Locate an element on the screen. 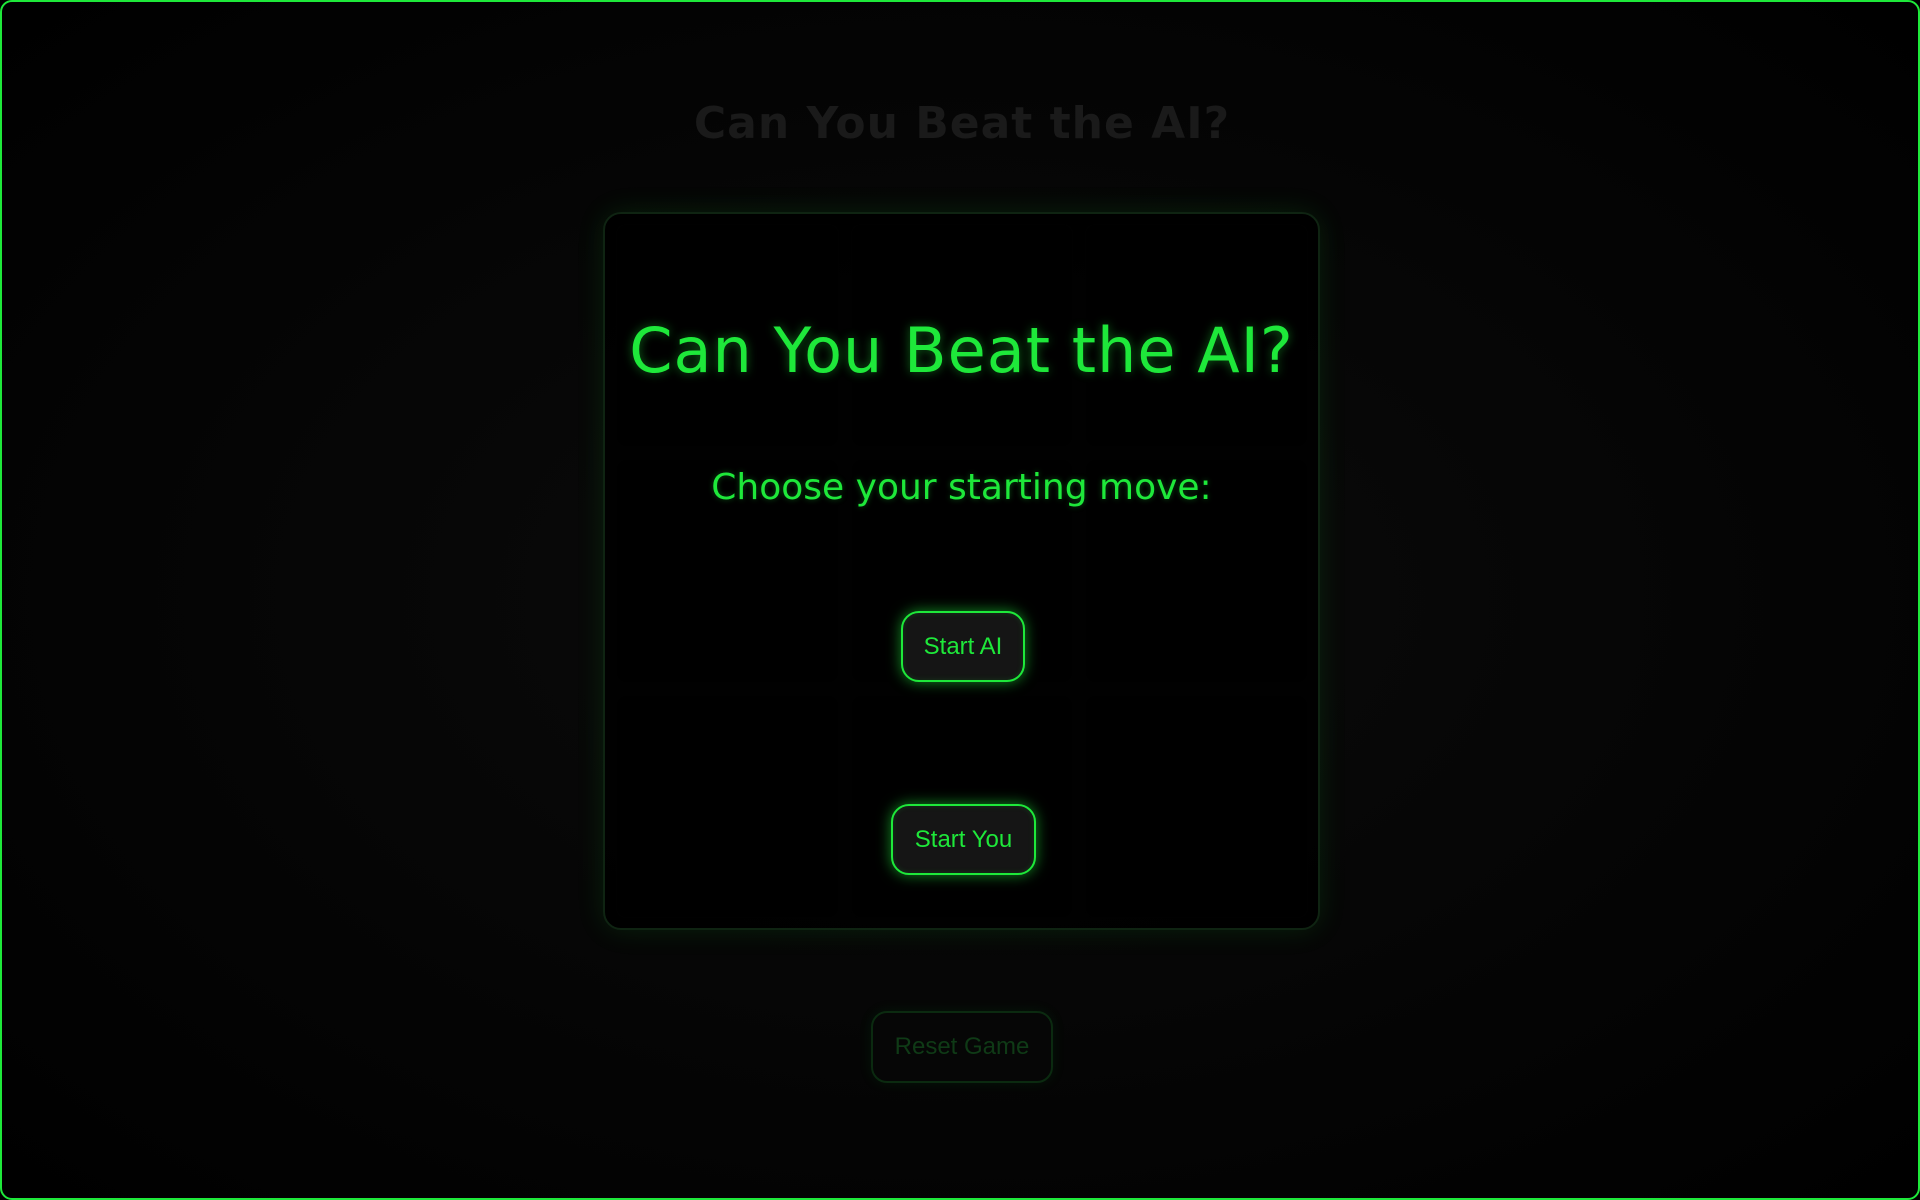  start-you-button: Start You is located at coordinates (963, 839).